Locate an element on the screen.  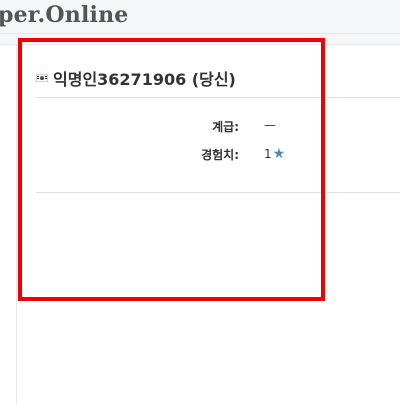
experience-value-group: 1★ is located at coordinates (274, 154).